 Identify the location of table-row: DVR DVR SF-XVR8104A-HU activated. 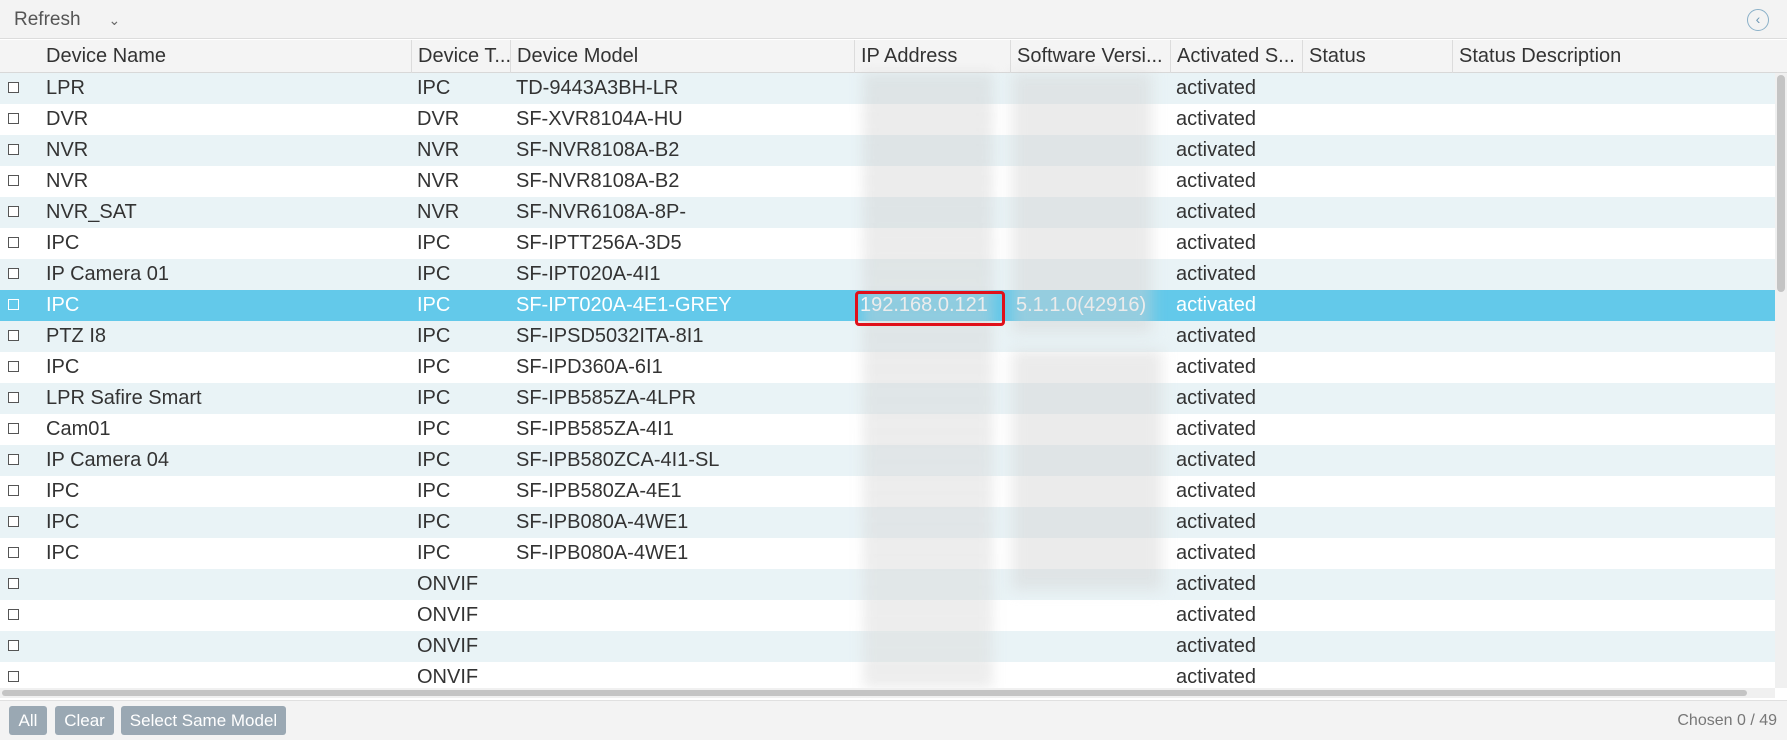
(887, 119).